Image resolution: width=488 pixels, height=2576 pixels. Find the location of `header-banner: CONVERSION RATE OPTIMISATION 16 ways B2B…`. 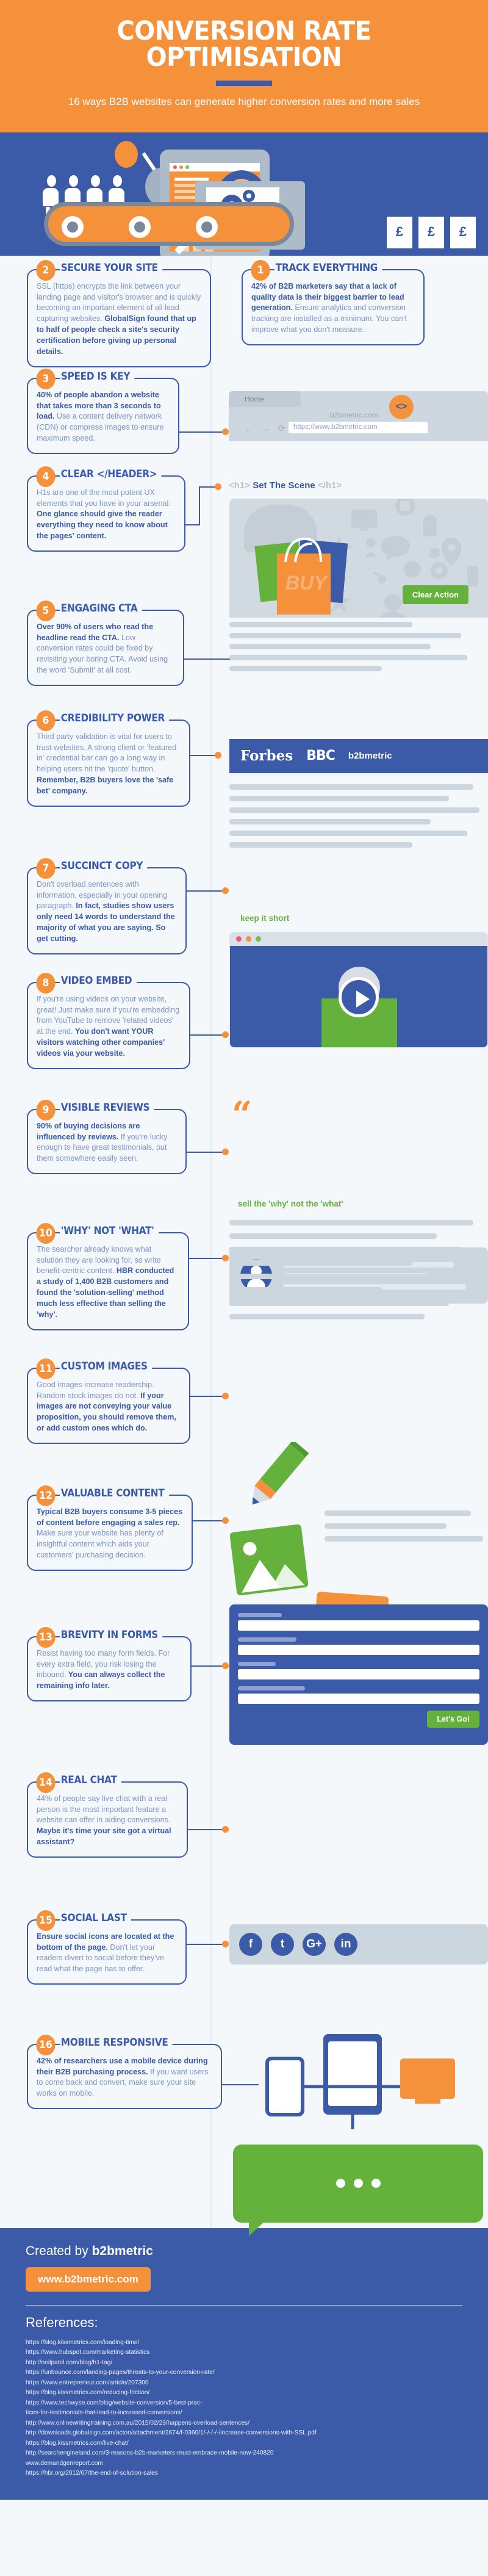

header-banner: CONVERSION RATE OPTIMISATION 16 ways B2B… is located at coordinates (244, 65).